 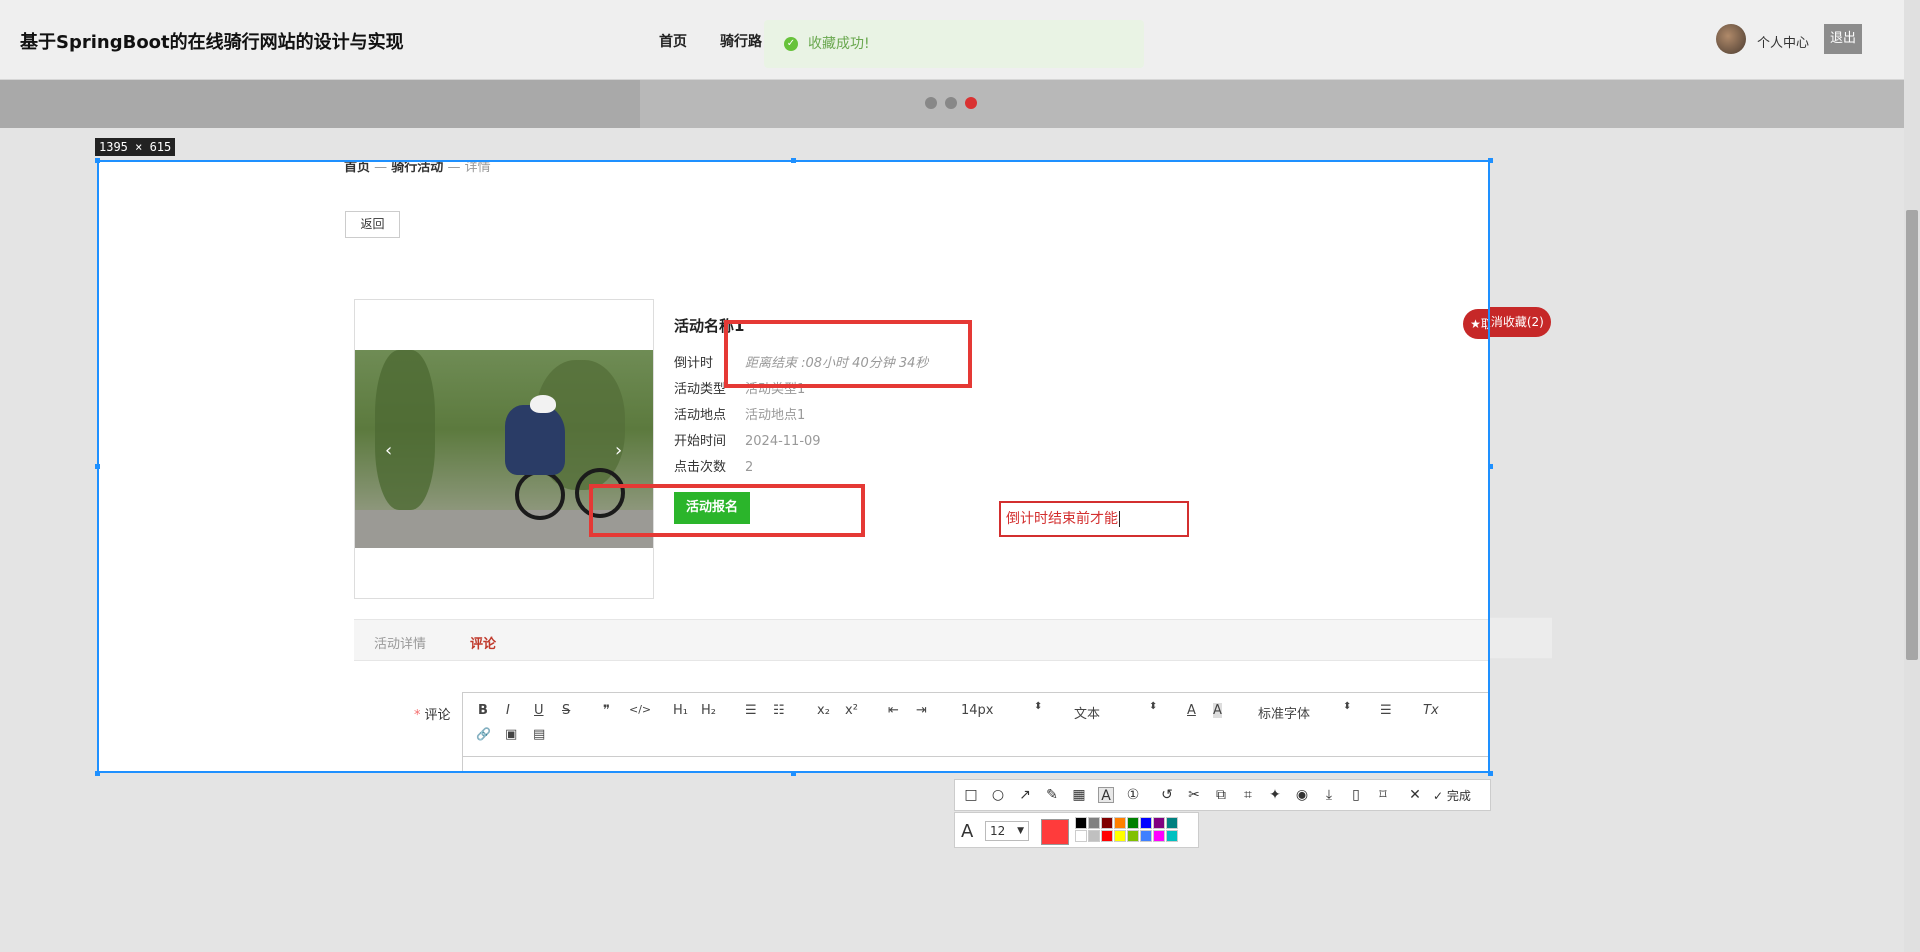 I want to click on rectangle-icon: □, so click(x=971, y=795).